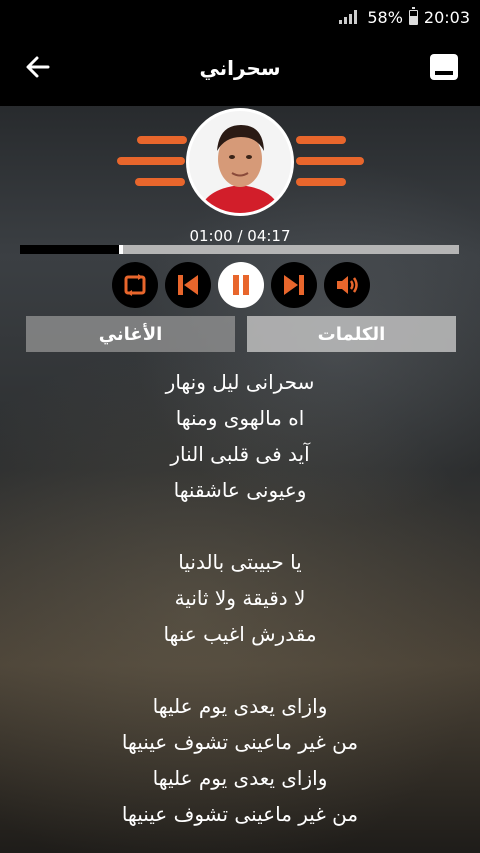 The image size is (480, 853). What do you see at coordinates (330, 167) in the screenshot?
I see `equalizer-right-icon` at bounding box center [330, 167].